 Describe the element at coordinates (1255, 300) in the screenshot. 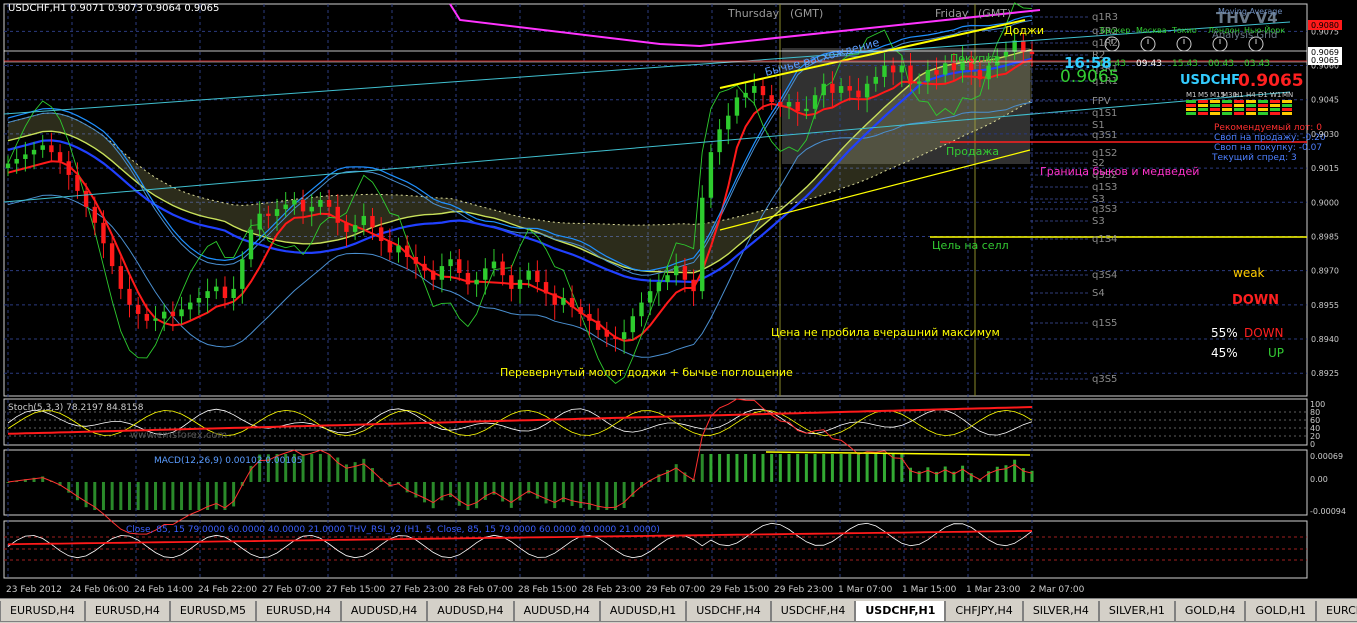

I see `direction-signal: DOWN` at that location.